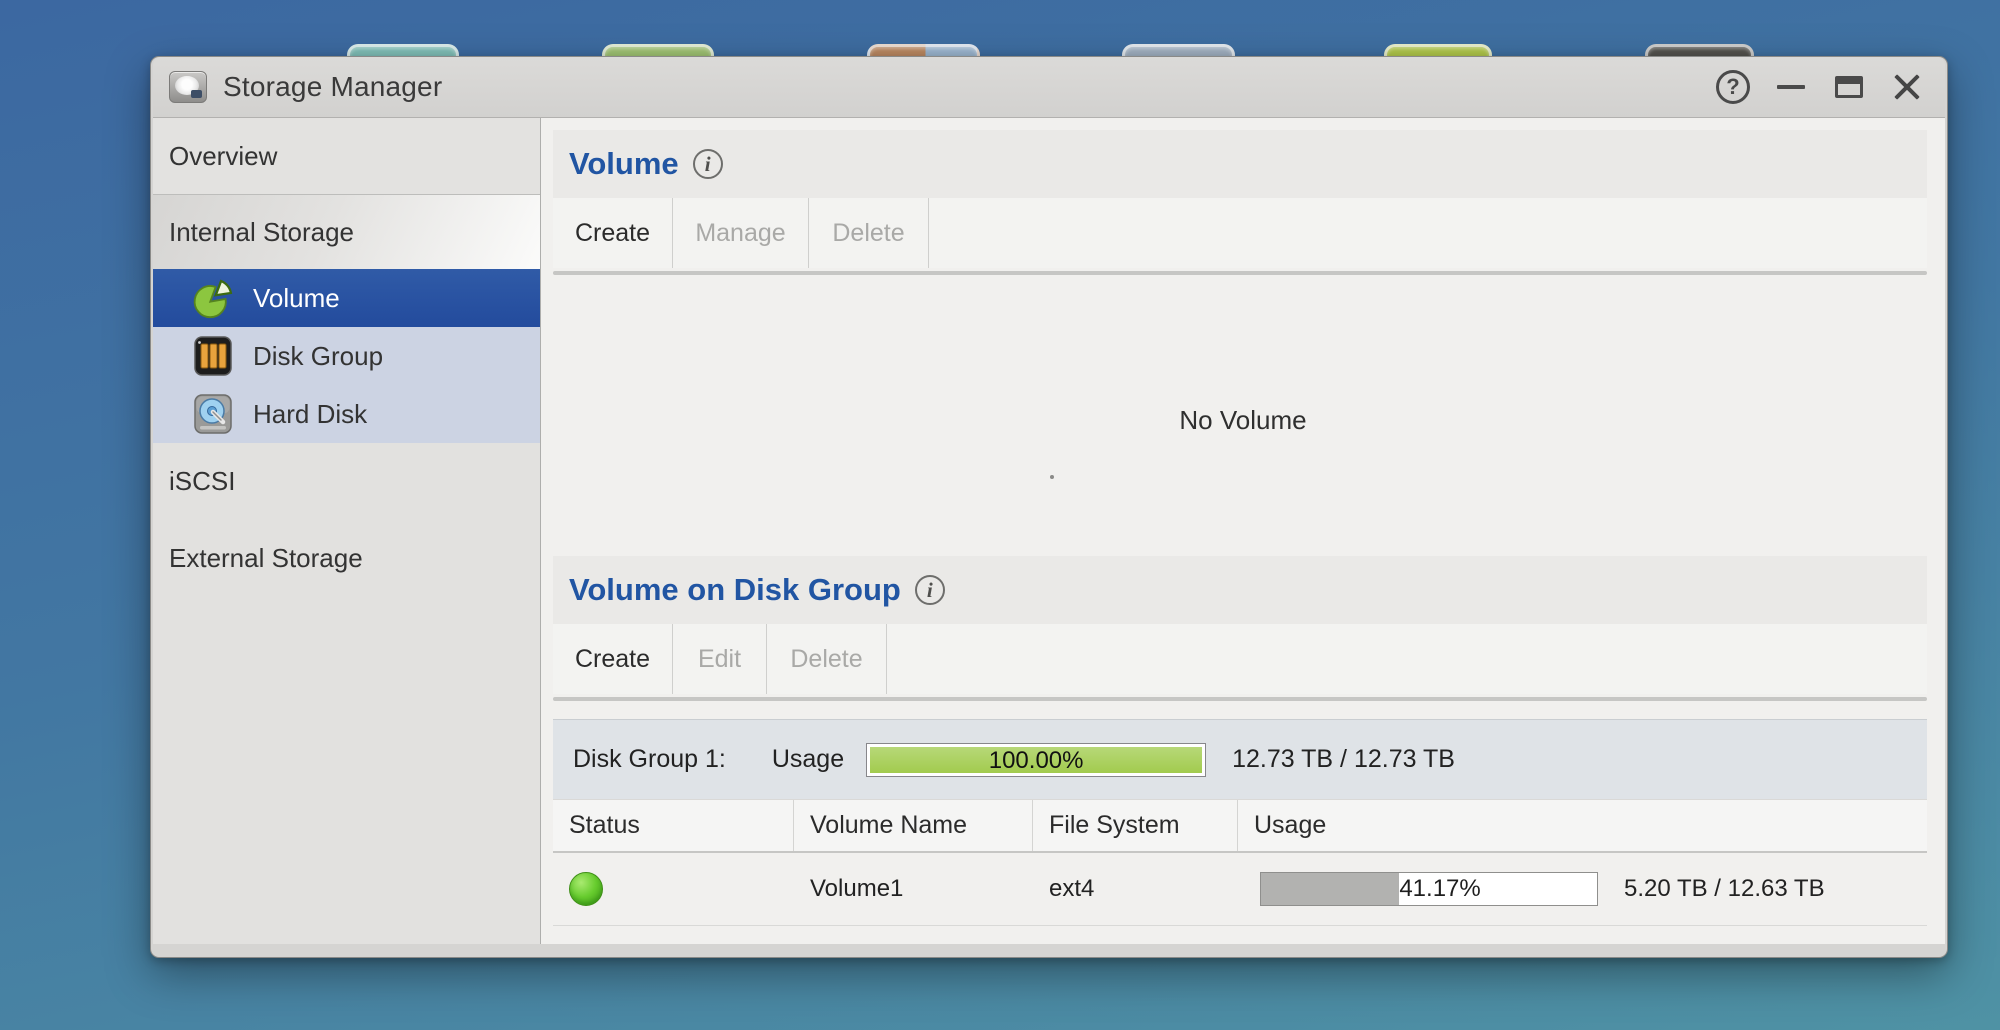  I want to click on maximize-button, so click(1849, 87).